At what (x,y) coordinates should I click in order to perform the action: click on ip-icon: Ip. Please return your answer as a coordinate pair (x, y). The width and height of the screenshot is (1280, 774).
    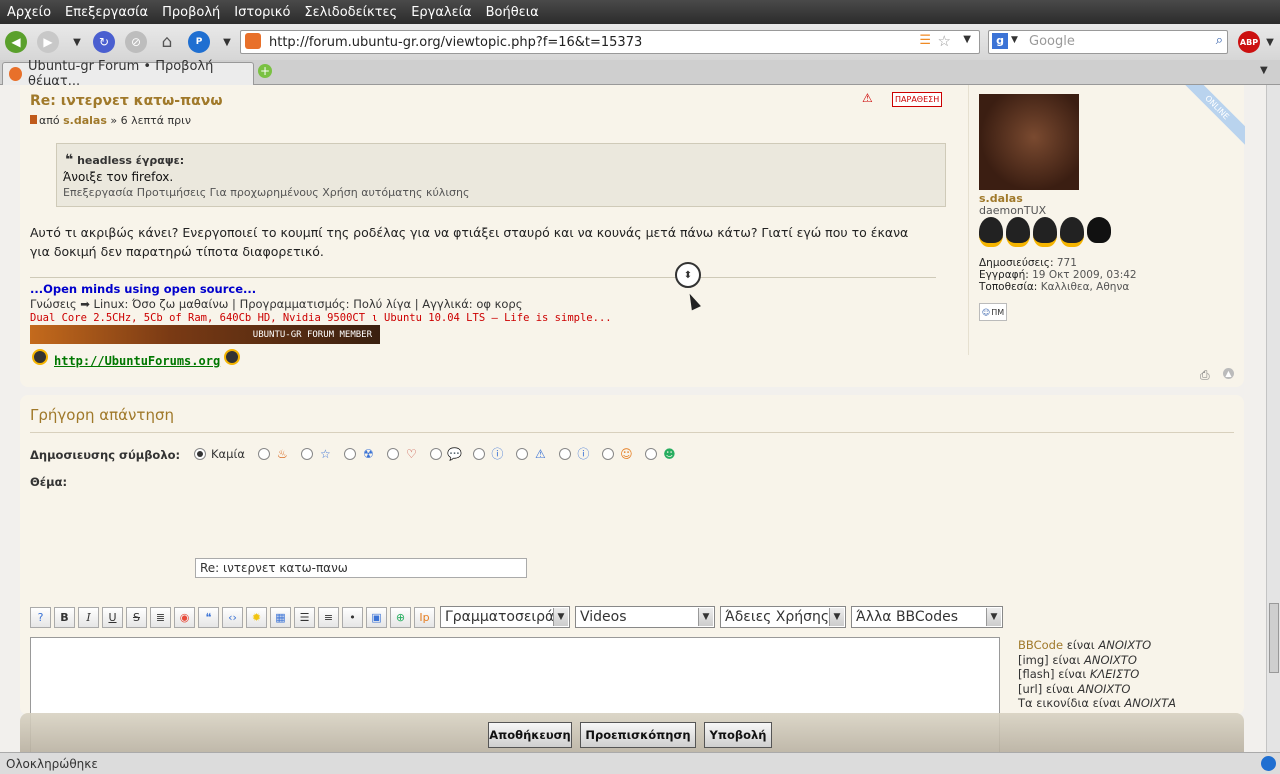
    Looking at the image, I should click on (424, 617).